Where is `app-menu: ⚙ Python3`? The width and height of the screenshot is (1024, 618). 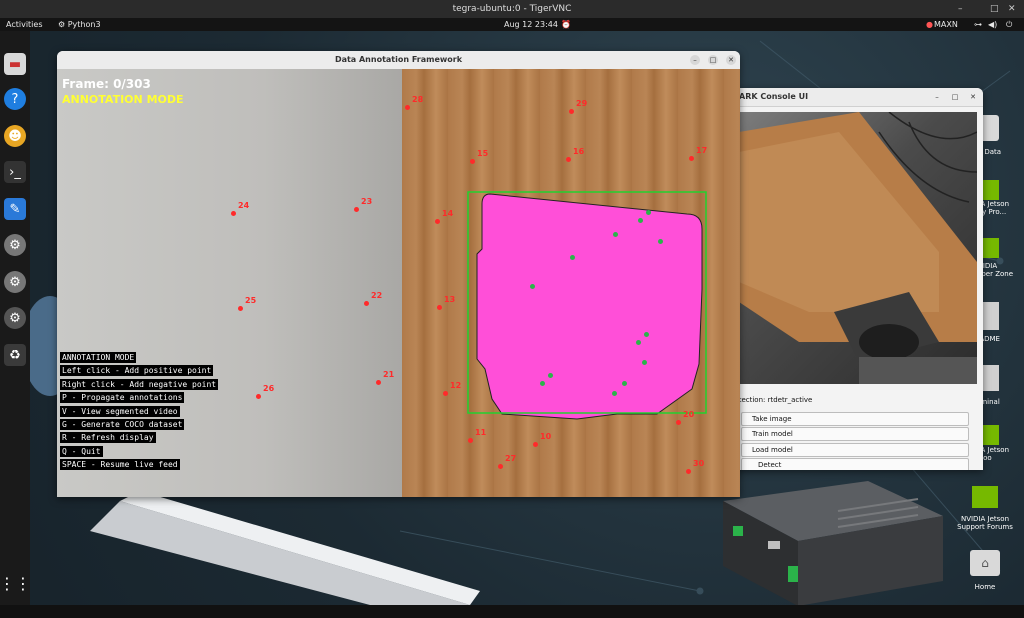
app-menu: ⚙ Python3 is located at coordinates (79, 24).